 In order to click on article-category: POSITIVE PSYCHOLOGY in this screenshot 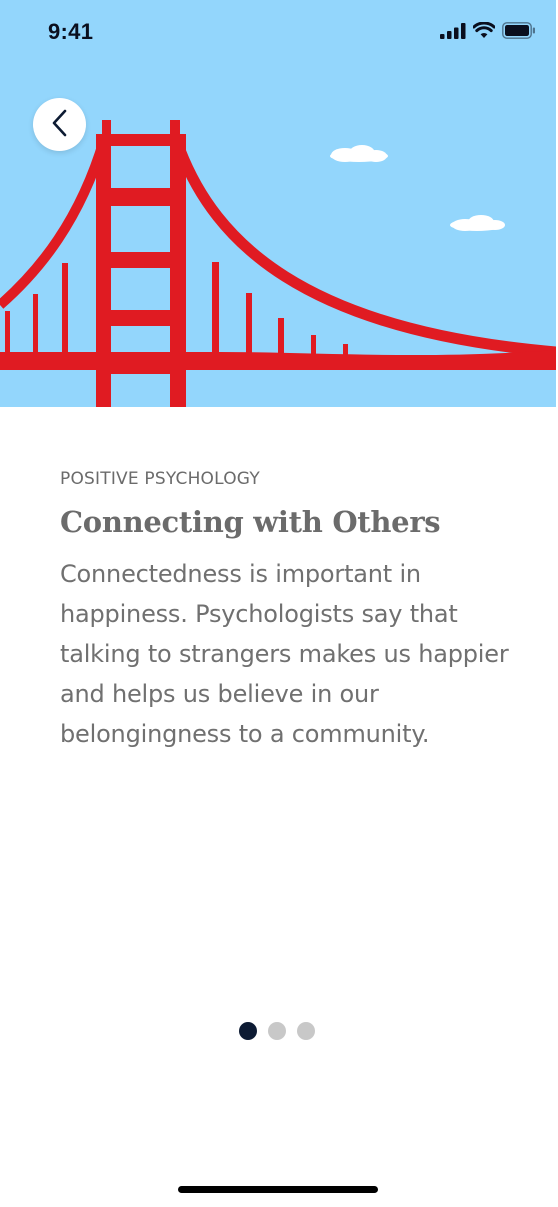, I will do `click(160, 479)`.